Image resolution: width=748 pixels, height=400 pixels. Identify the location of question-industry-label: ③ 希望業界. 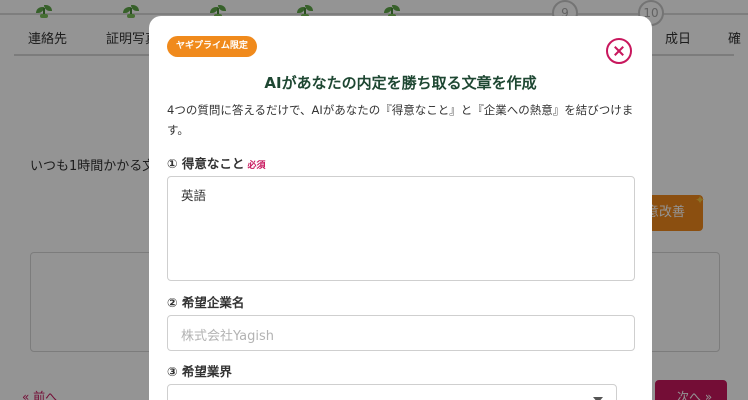
(199, 371).